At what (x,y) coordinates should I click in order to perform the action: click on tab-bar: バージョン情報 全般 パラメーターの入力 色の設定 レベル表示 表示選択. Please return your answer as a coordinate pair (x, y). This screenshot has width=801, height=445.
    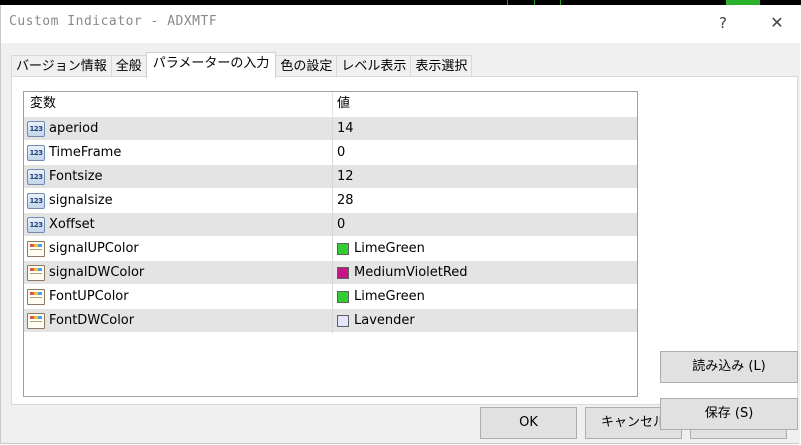
    Looking at the image, I should click on (242, 65).